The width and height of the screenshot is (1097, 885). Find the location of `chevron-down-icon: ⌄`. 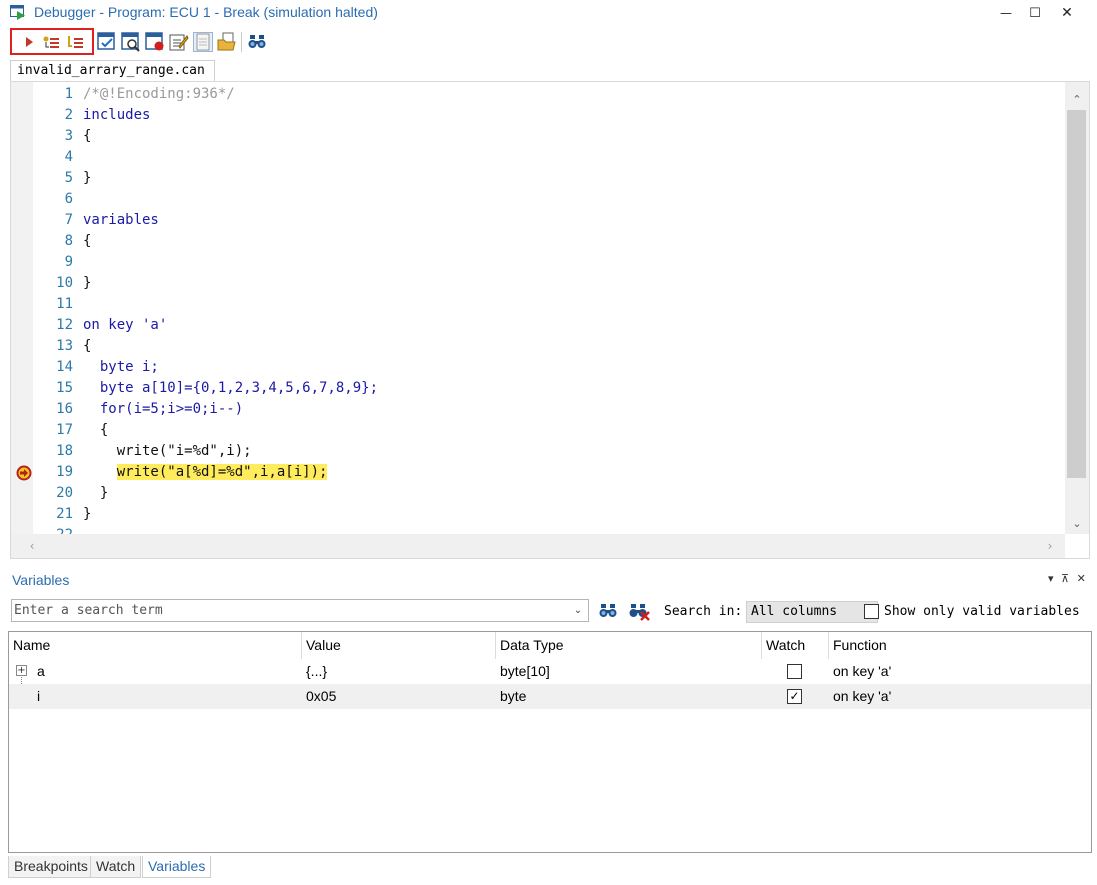

chevron-down-icon: ⌄ is located at coordinates (1077, 523).